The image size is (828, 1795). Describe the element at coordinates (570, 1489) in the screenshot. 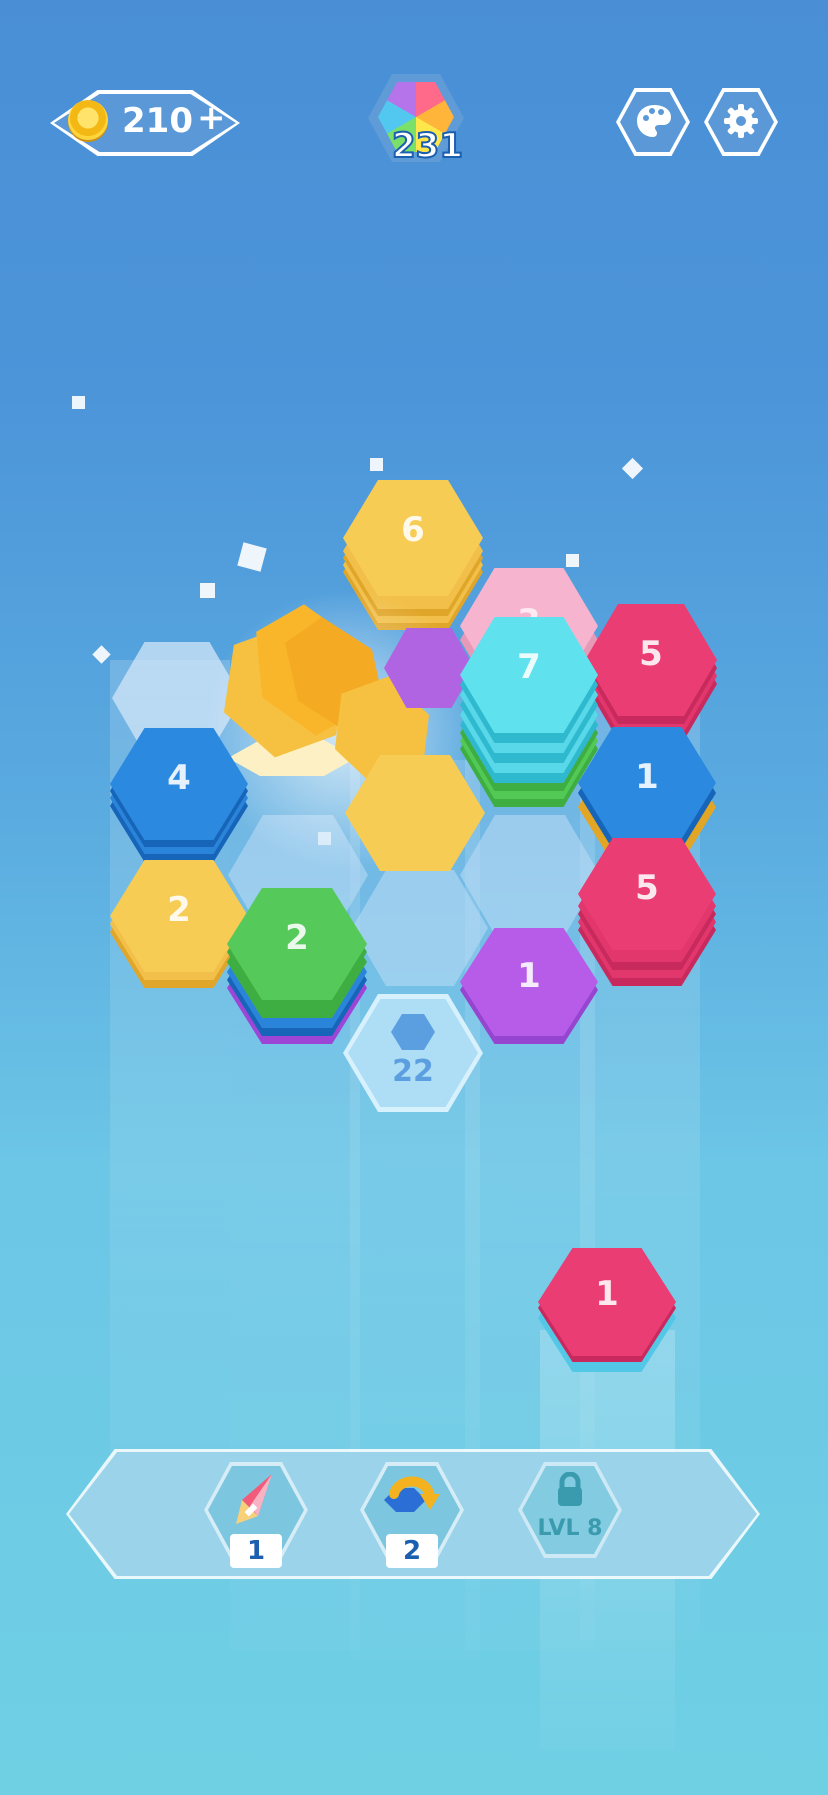

I see `lock-icon` at that location.